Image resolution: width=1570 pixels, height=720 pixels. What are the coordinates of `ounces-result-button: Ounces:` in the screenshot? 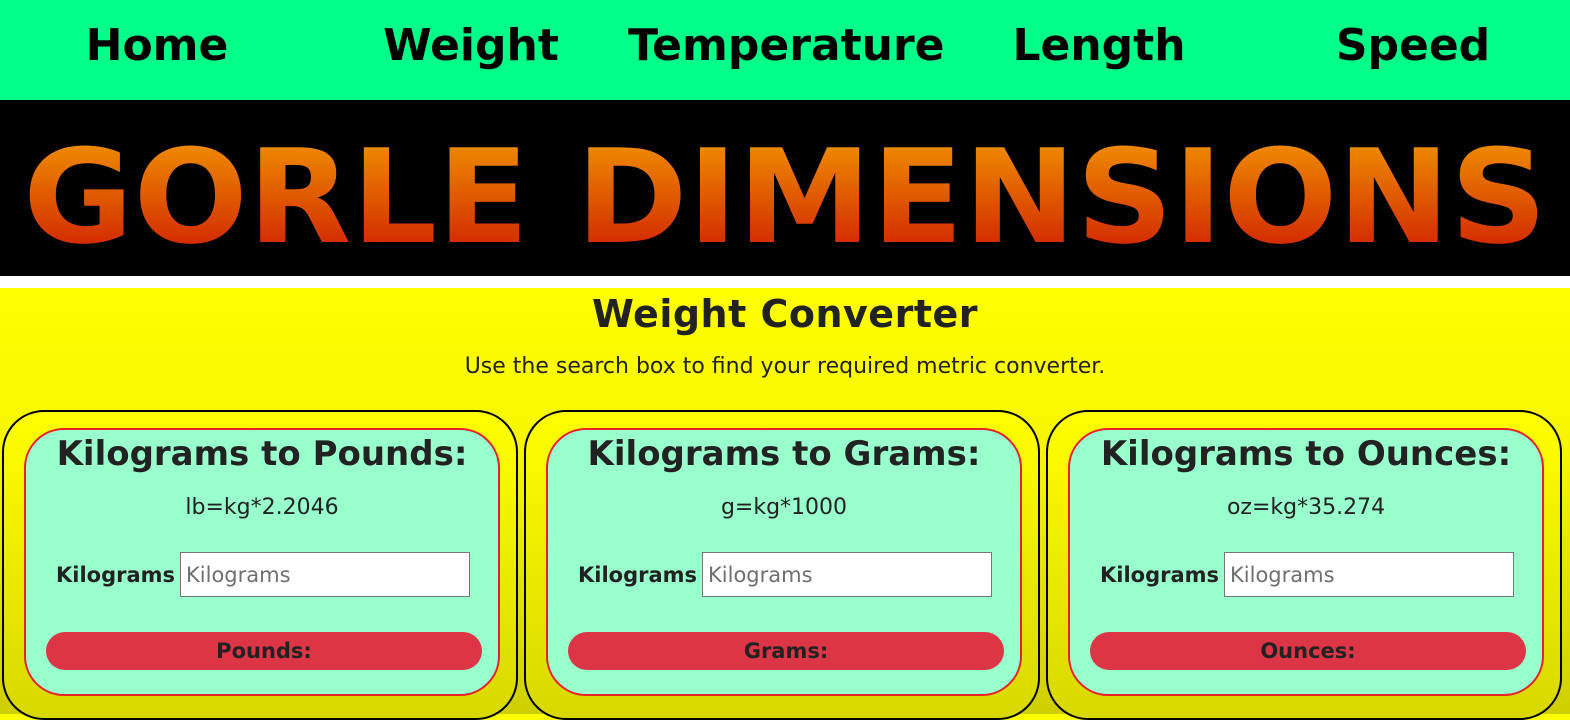 It's located at (1308, 651).